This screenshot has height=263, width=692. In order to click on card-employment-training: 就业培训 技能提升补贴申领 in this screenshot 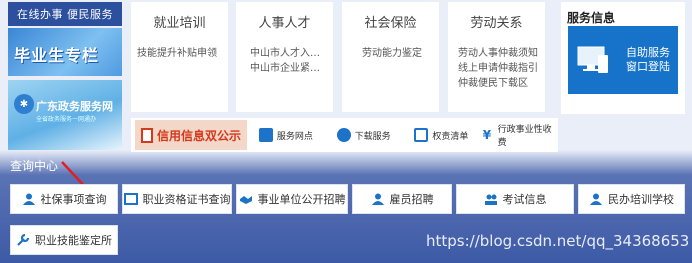, I will do `click(179, 57)`.